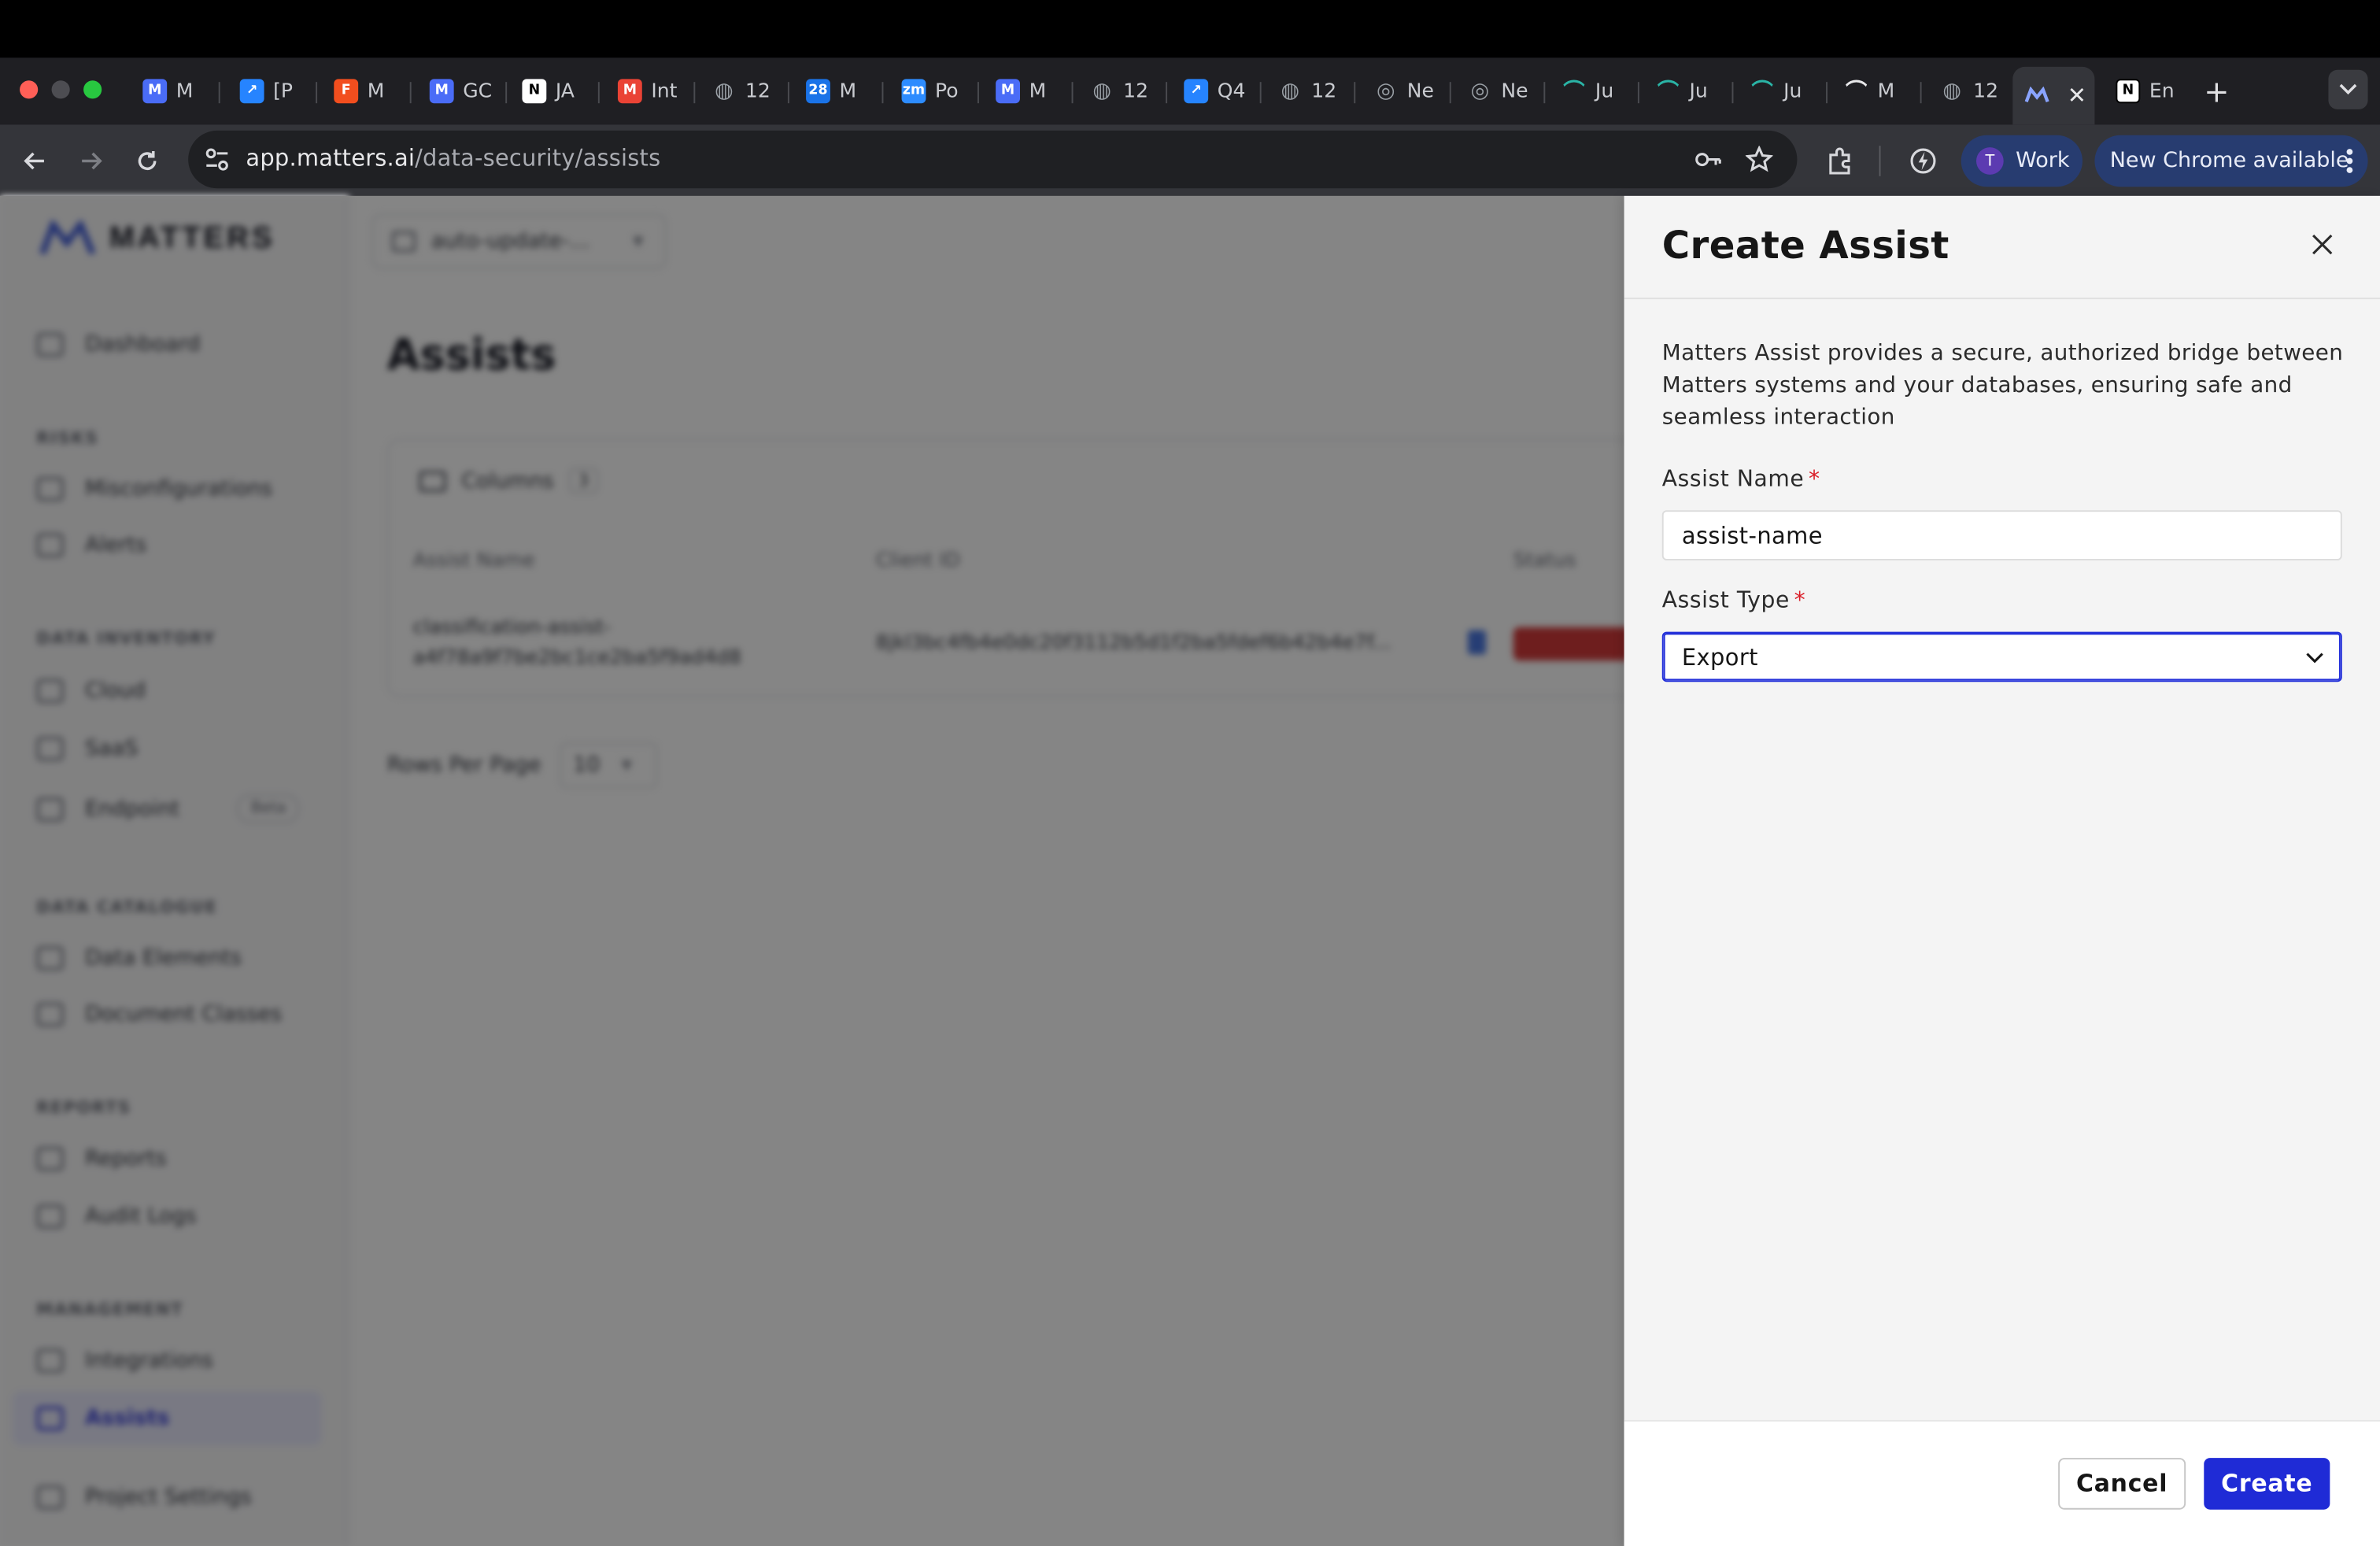 The height and width of the screenshot is (1546, 2380). I want to click on tab-19: ⌒ M, so click(1874, 91).